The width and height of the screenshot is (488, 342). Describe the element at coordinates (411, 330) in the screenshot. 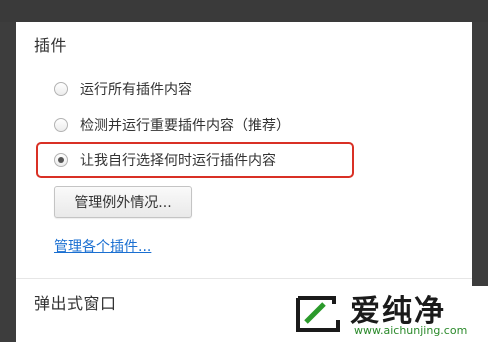

I see `watermark-url: www.aichunjing.com` at that location.